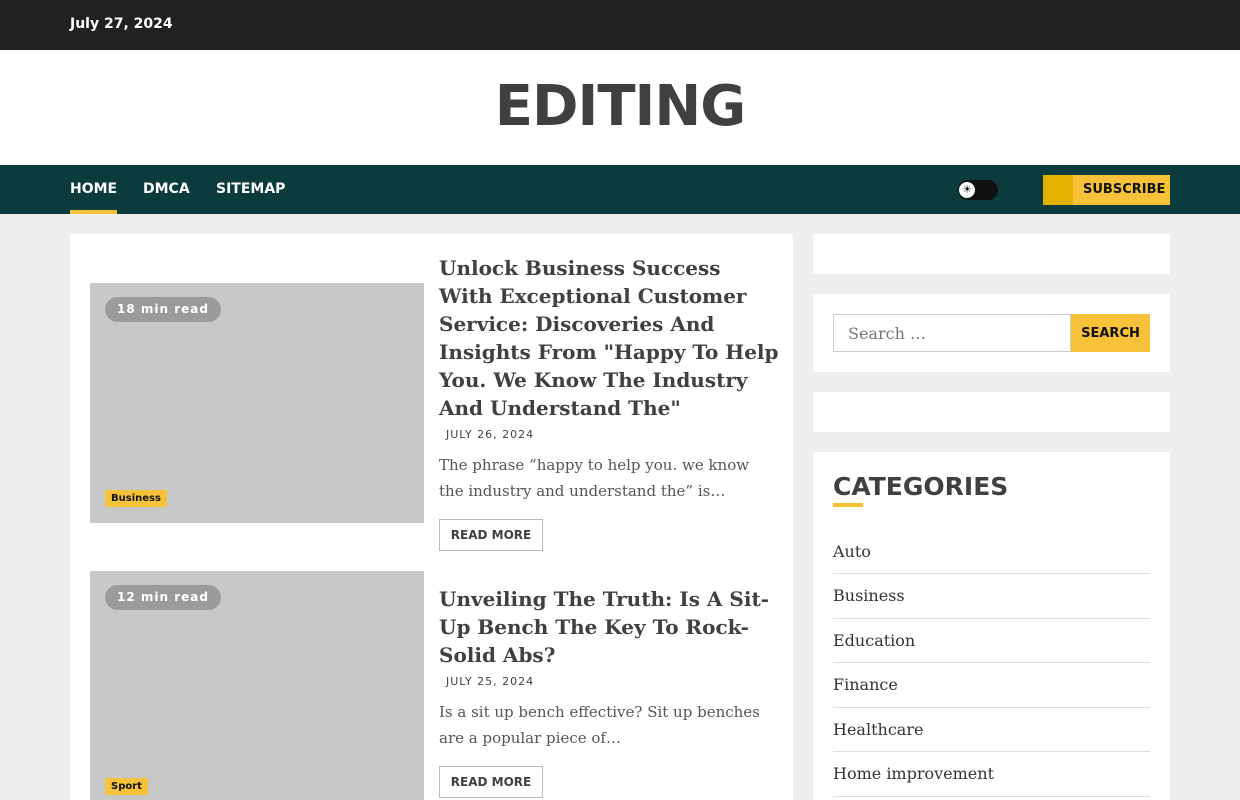 Image resolution: width=1240 pixels, height=800 pixels. I want to click on top-bar: July 27, 2024, so click(620, 25).